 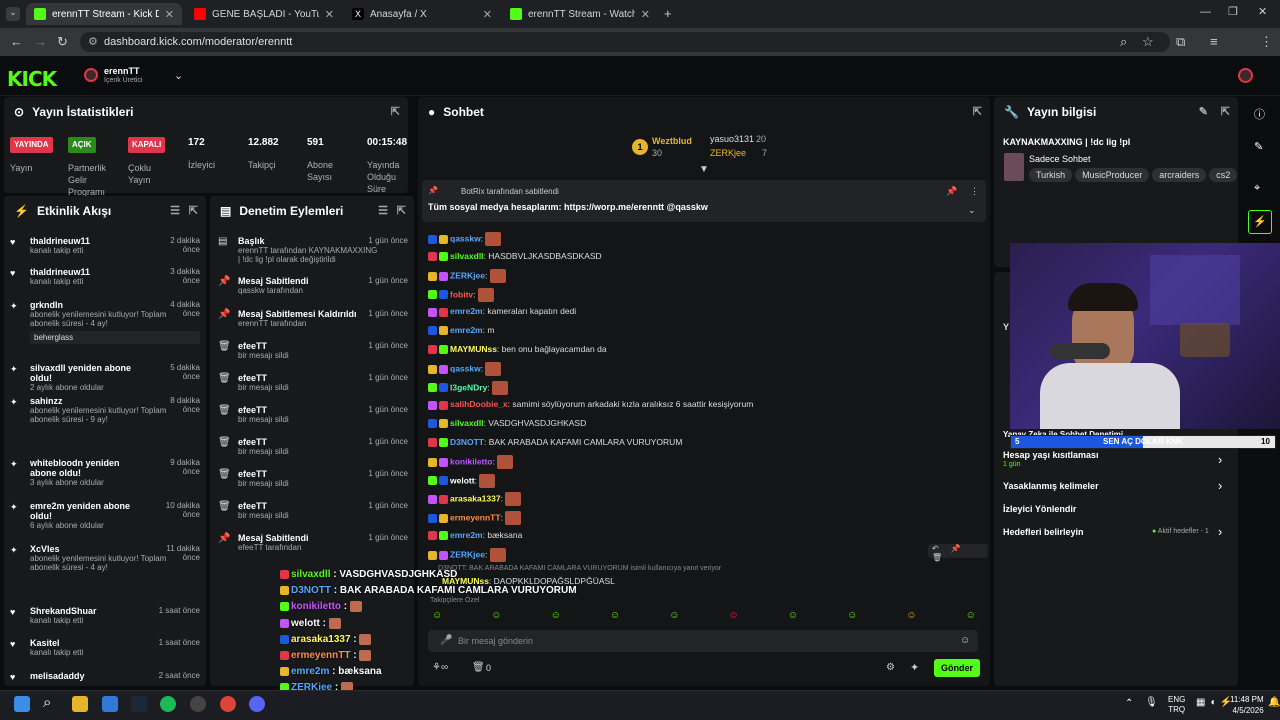 What do you see at coordinates (462, 480) in the screenshot?
I see `chat-username: welott` at bounding box center [462, 480].